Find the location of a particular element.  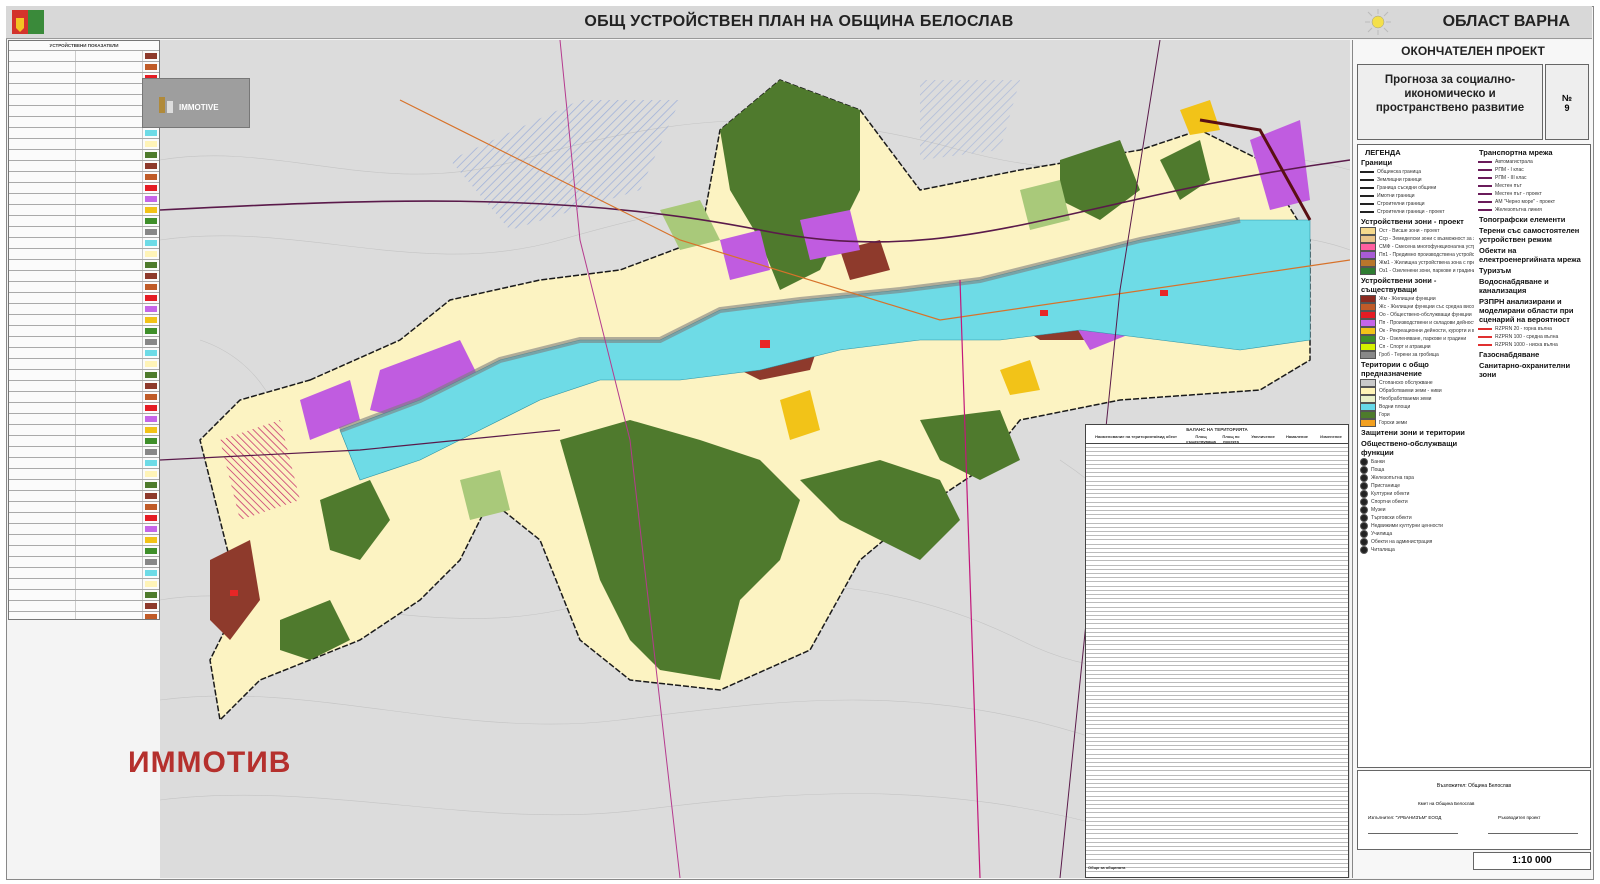

legend-item: Местен път is located at coordinates (1533, 186).